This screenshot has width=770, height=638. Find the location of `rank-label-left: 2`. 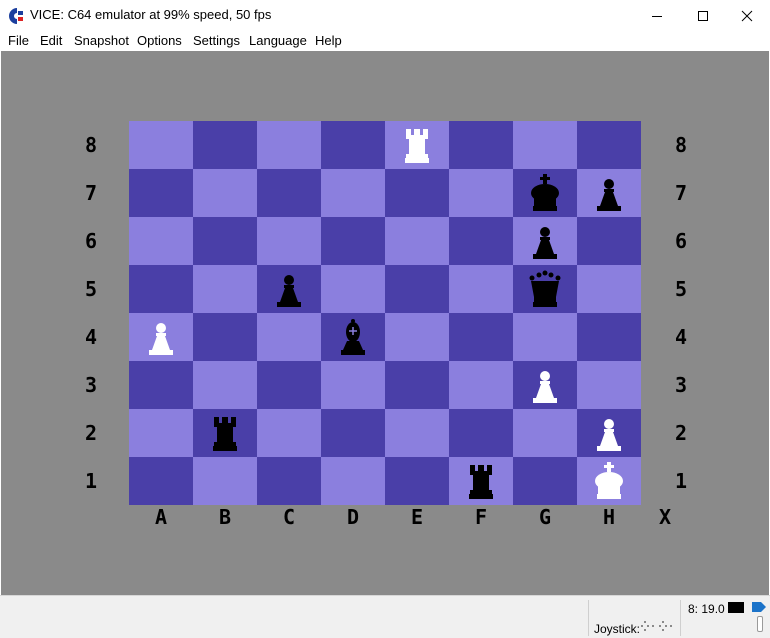

rank-label-left: 2 is located at coordinates (91, 433).